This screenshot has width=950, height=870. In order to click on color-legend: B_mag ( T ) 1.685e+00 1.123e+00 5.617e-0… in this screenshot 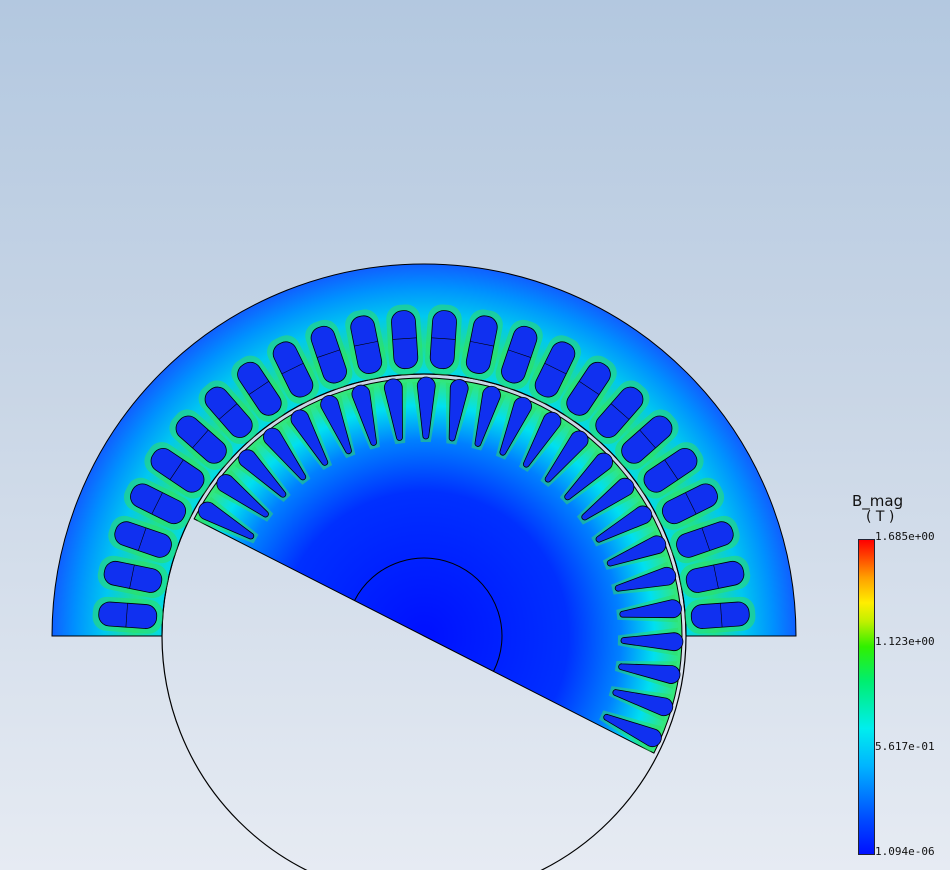, I will do `click(895, 677)`.